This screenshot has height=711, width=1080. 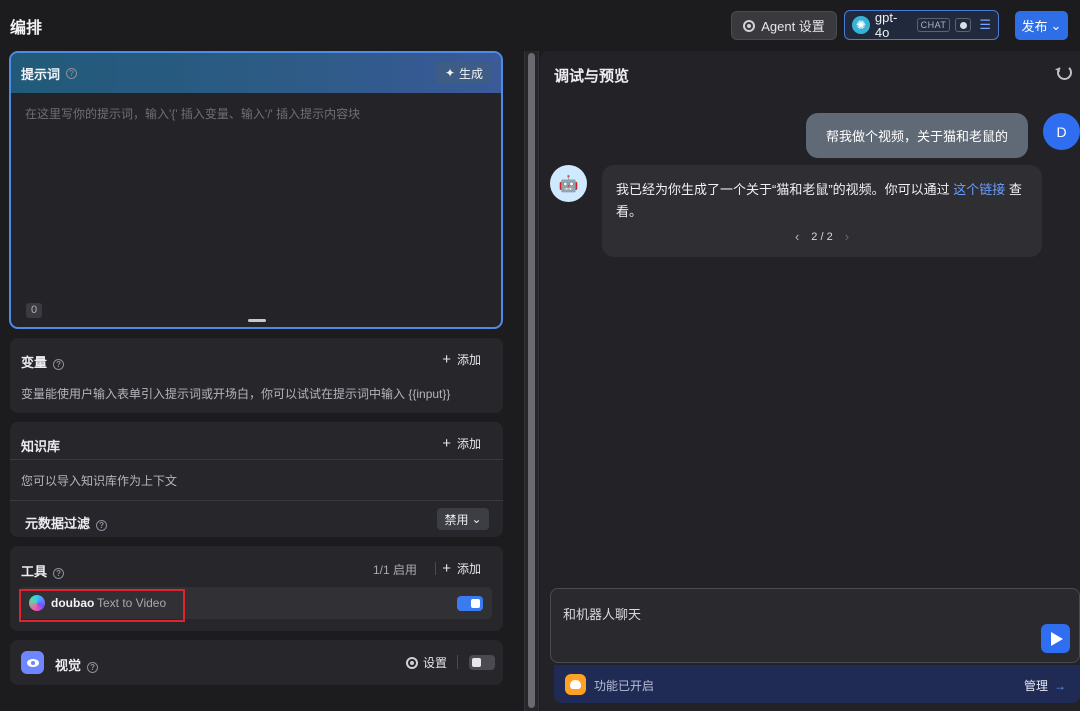 I want to click on message-pager: ‹ 2 / 2 ›, so click(x=822, y=236).